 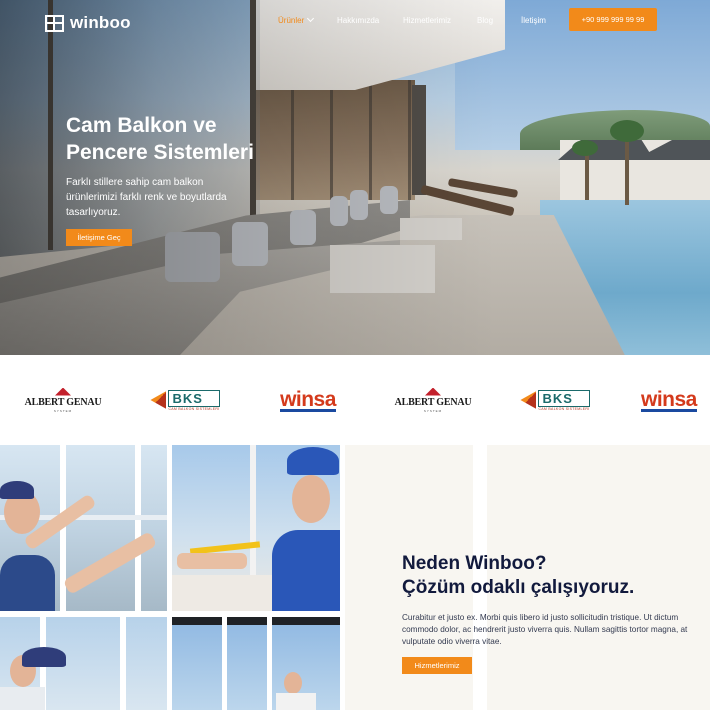 I want to click on nav-item-label: Ürünler, so click(x=291, y=20).